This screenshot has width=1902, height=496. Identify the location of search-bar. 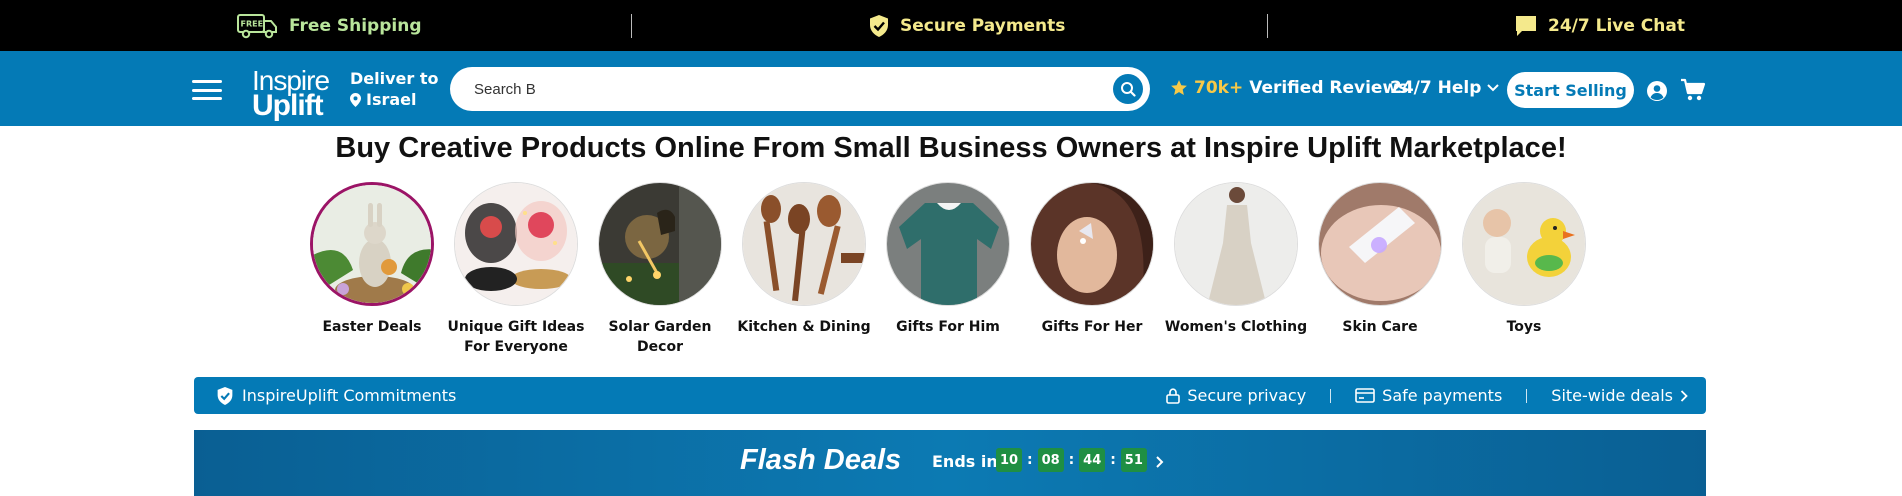
(800, 89).